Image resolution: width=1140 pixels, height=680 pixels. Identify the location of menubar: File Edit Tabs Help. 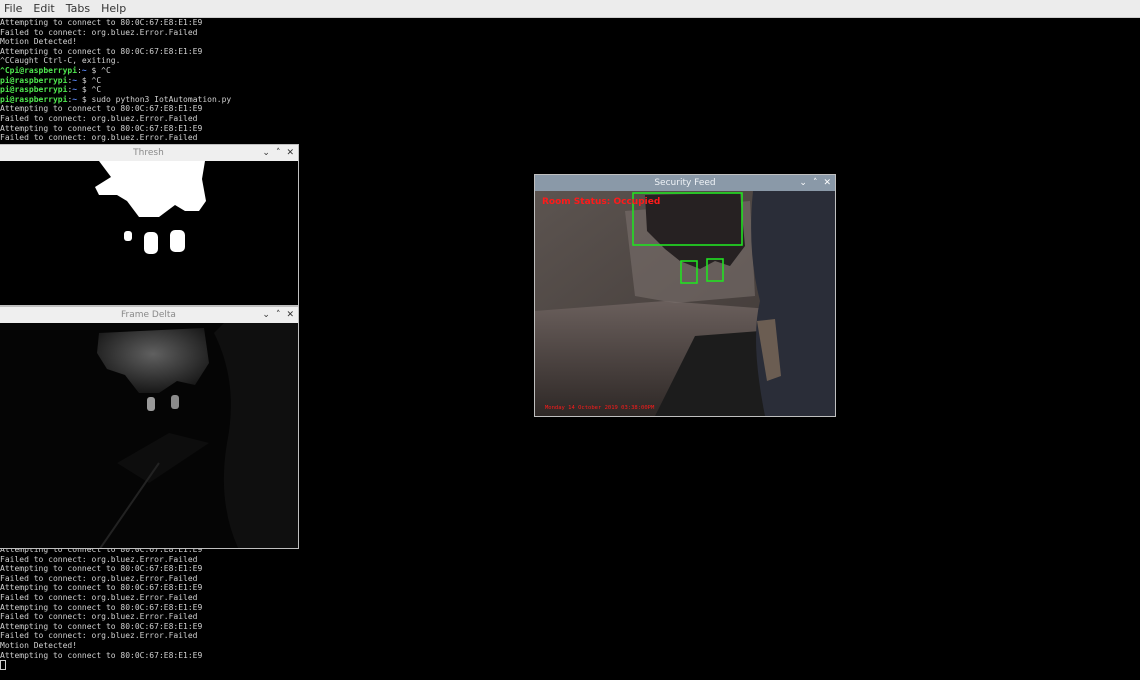
(570, 9).